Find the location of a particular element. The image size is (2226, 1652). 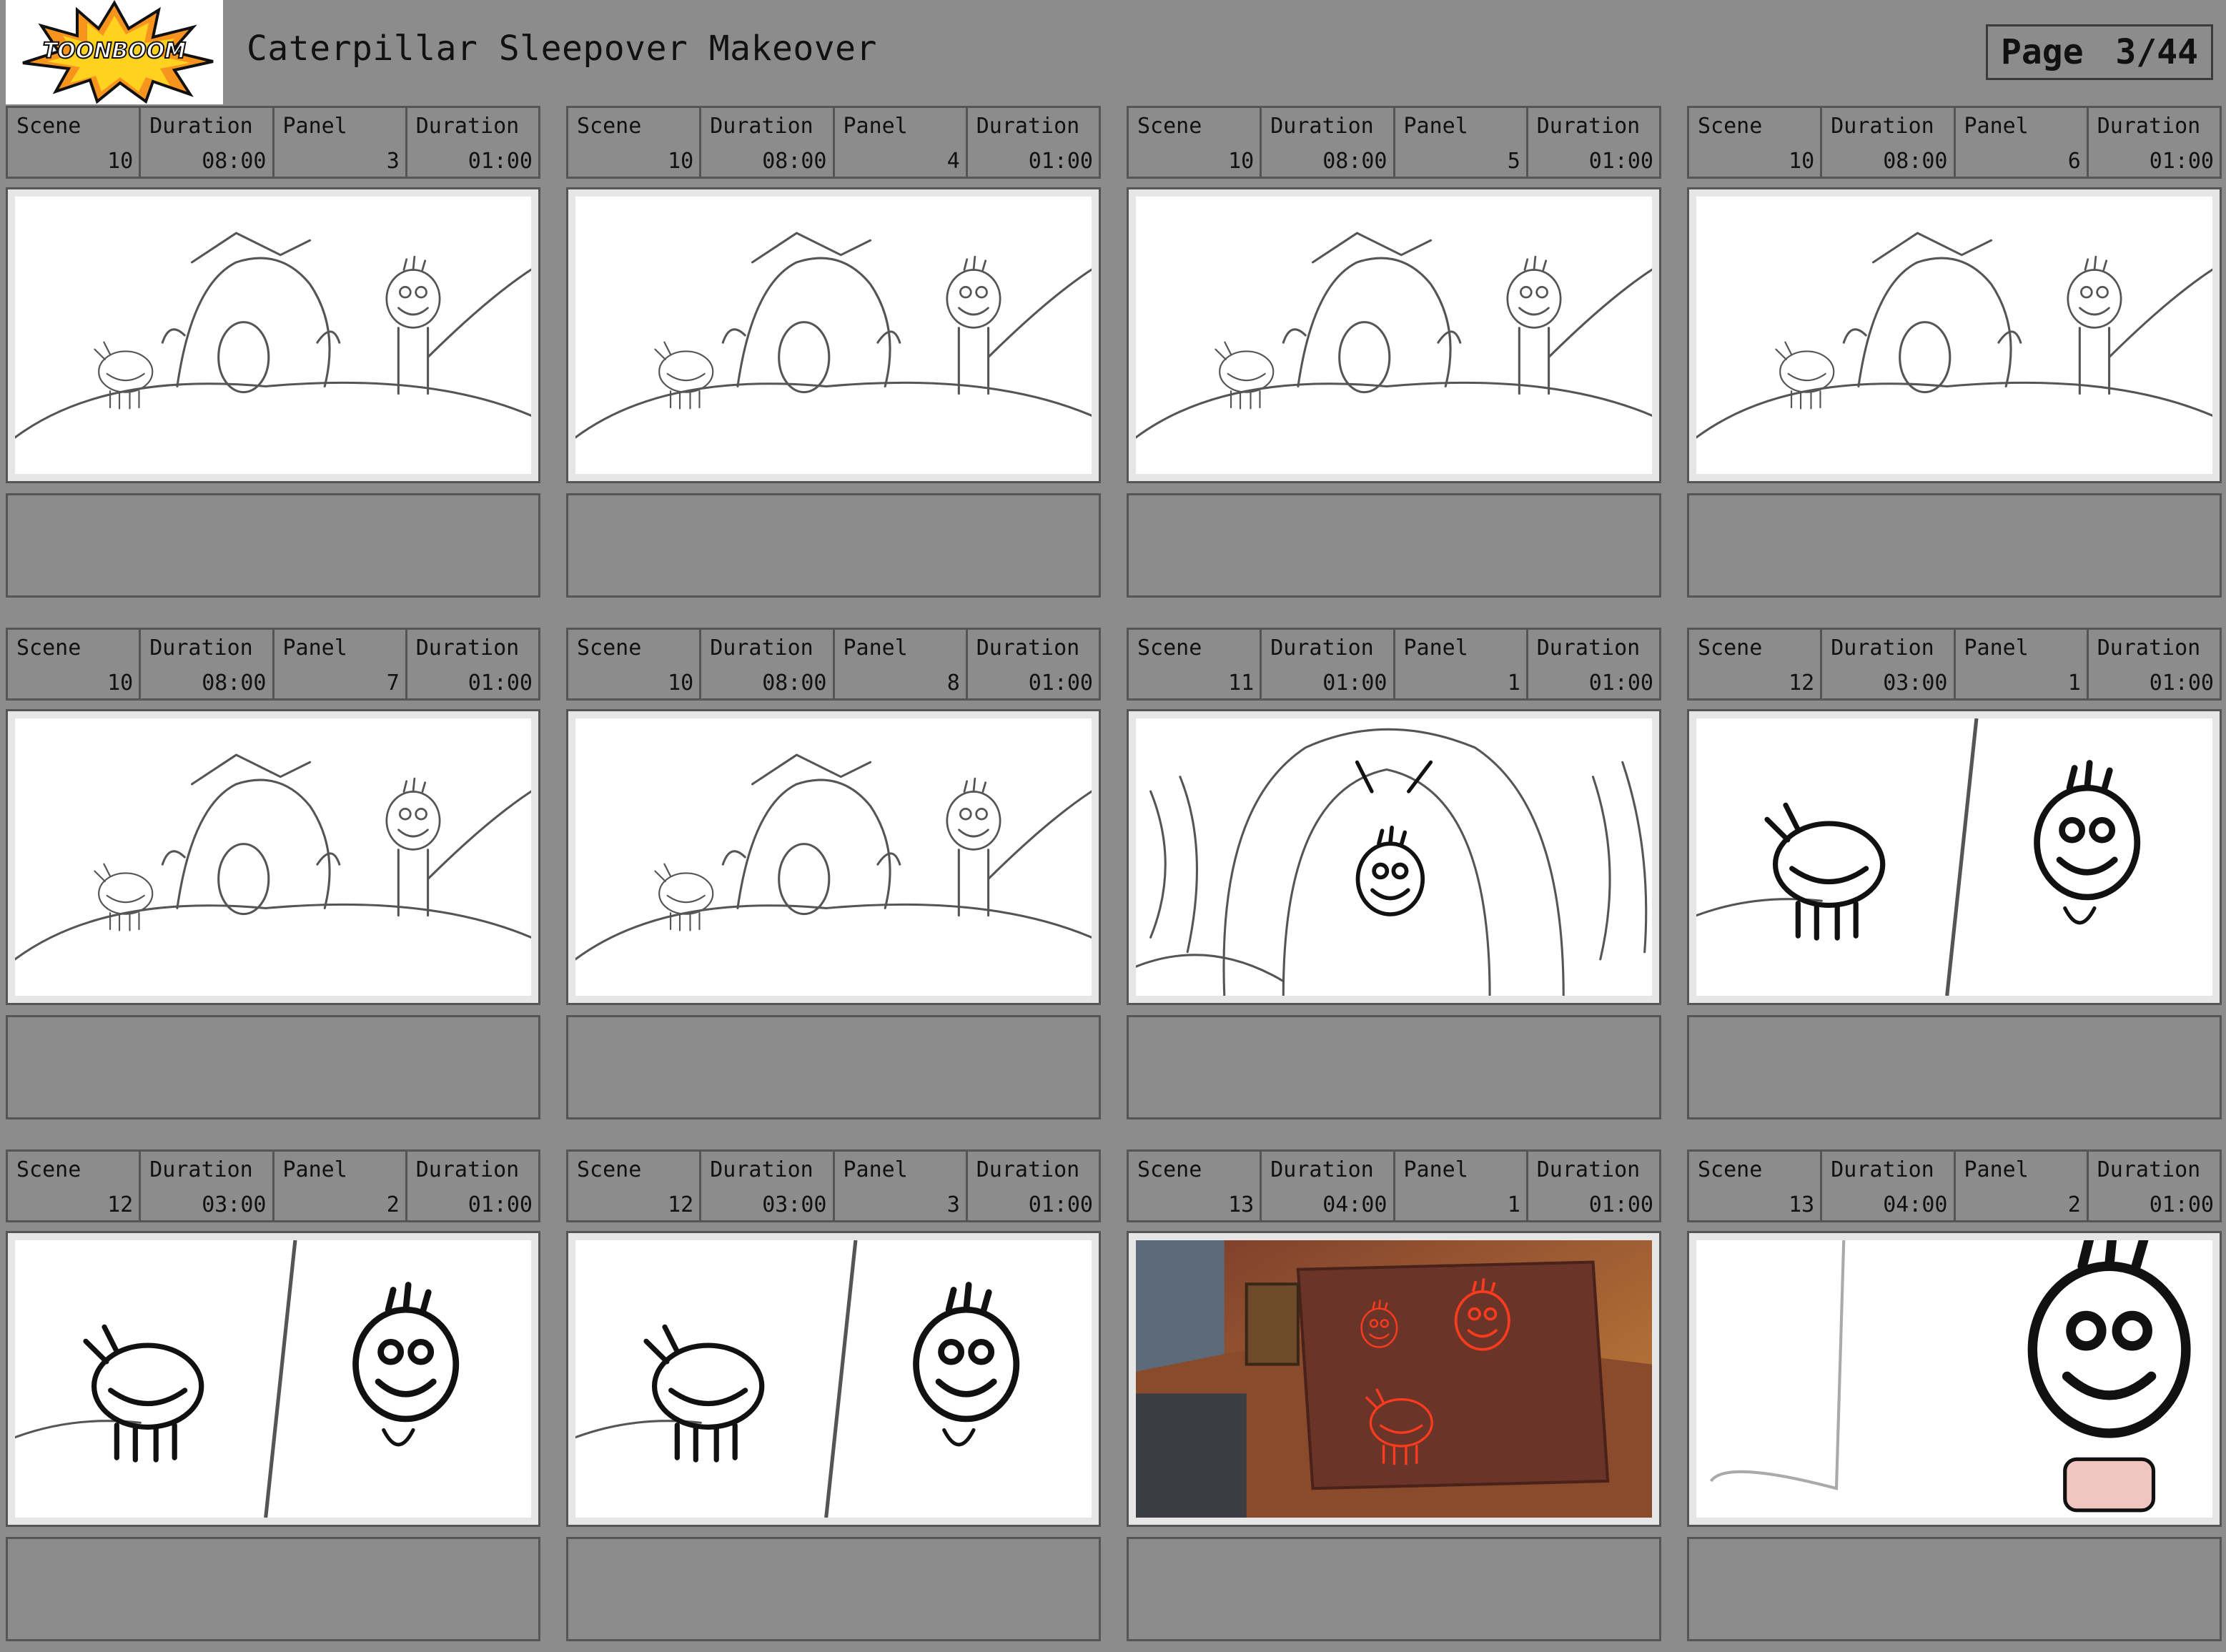

scene-duration-cell: Duration 04:00 is located at coordinates (1889, 1186).